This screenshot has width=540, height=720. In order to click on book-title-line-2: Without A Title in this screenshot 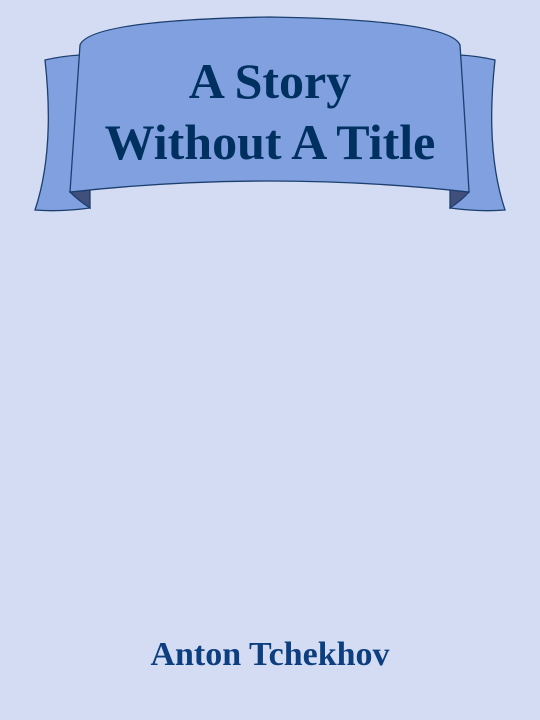, I will do `click(270, 142)`.